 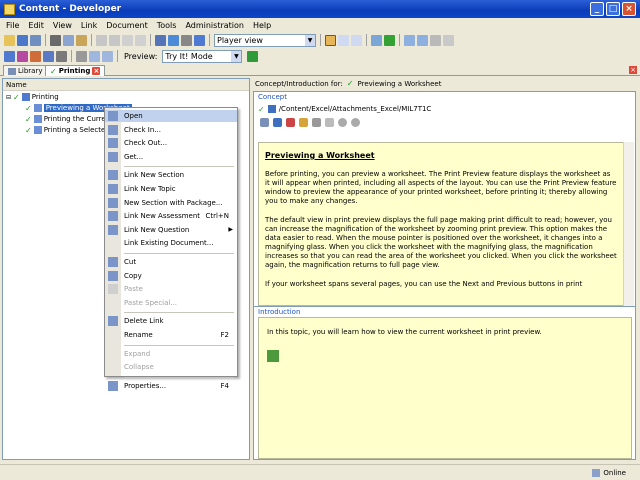 I want to click on tree-item: ✓ Printing the Current, so click(x=69, y=119).